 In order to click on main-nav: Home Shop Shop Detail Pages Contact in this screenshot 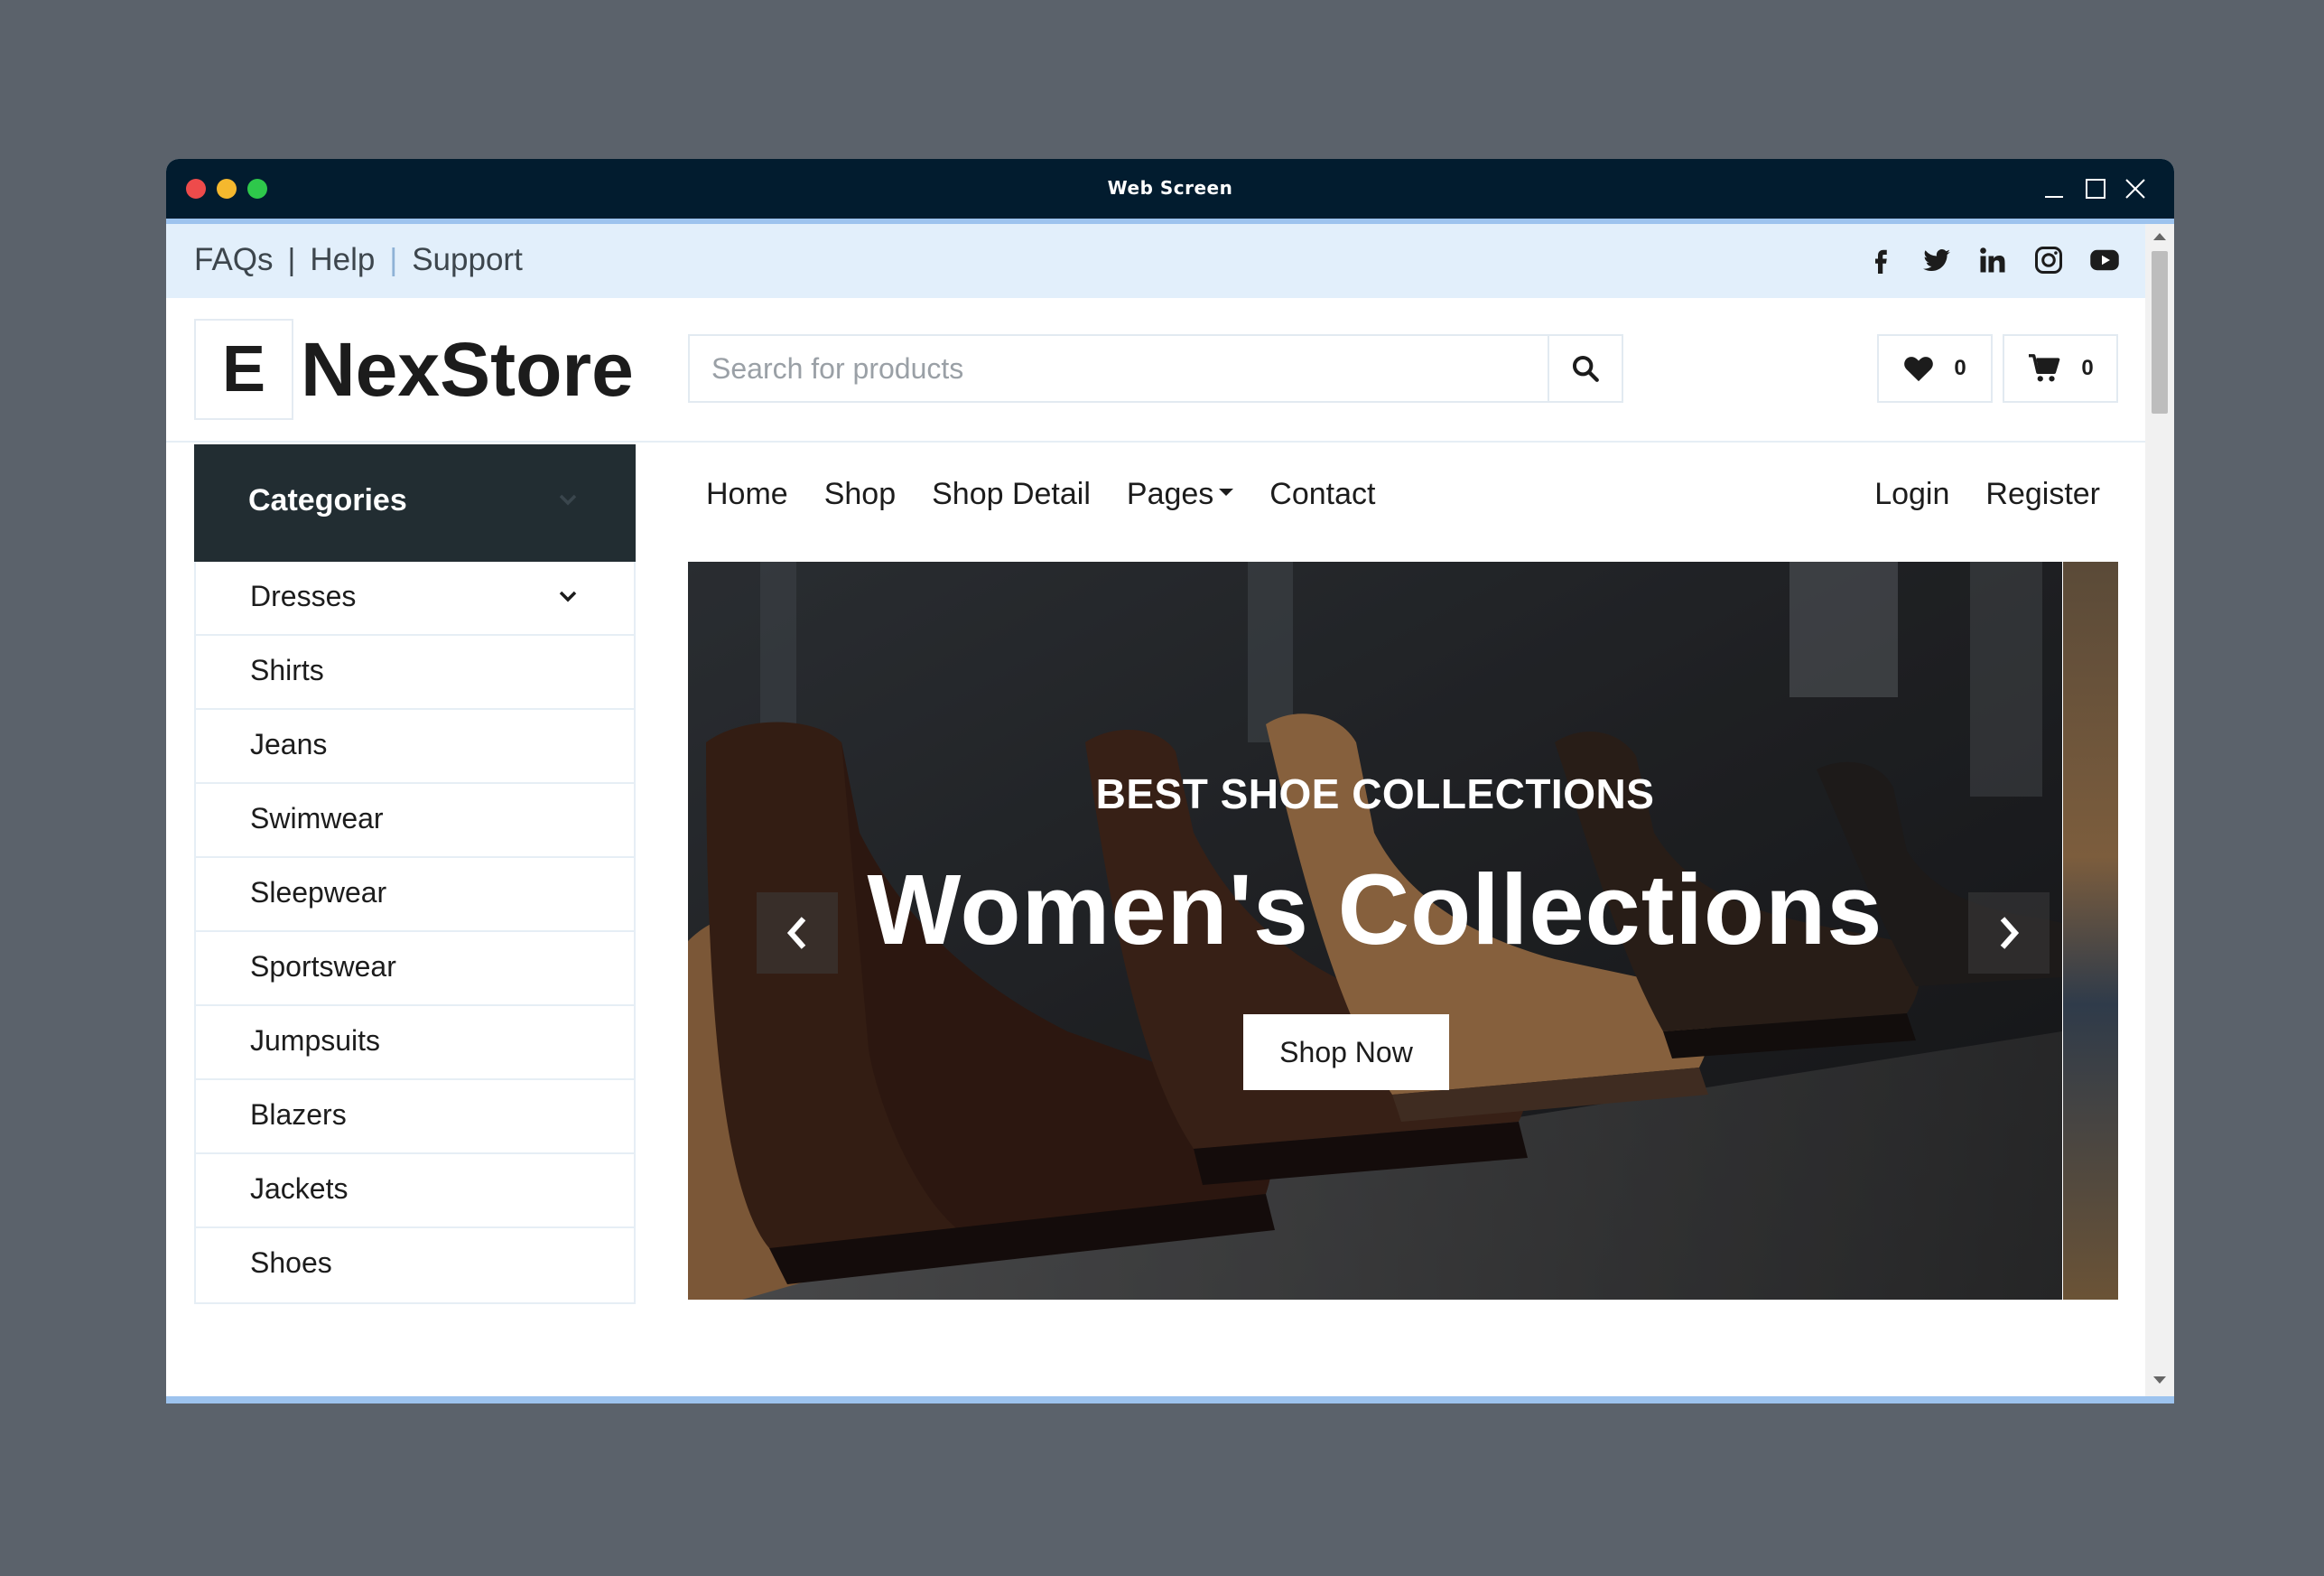, I will do `click(1040, 494)`.